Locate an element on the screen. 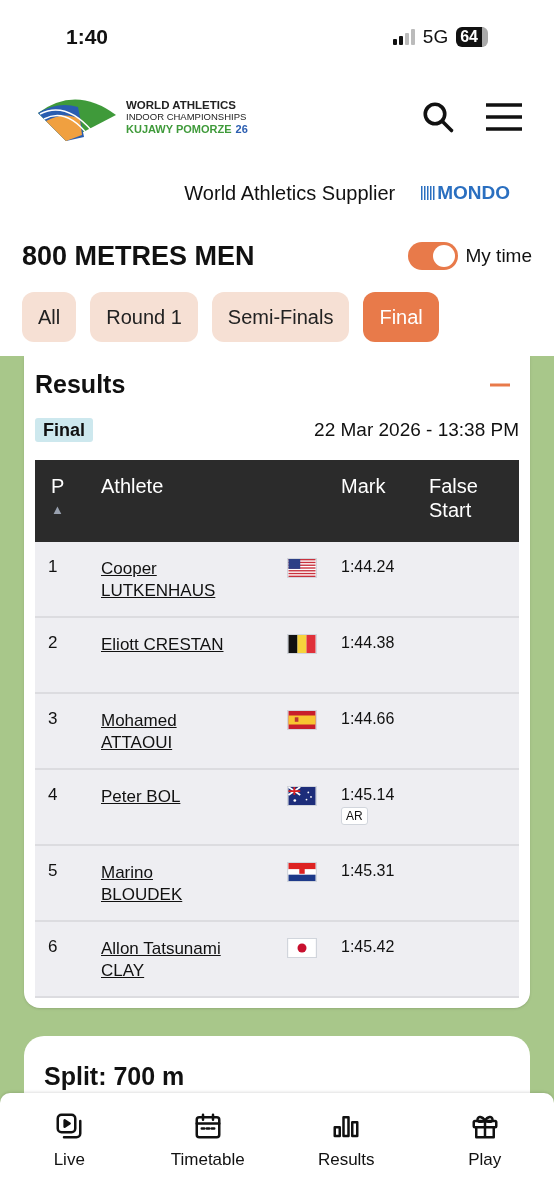  place-cell-text: 5 is located at coordinates (53, 871).